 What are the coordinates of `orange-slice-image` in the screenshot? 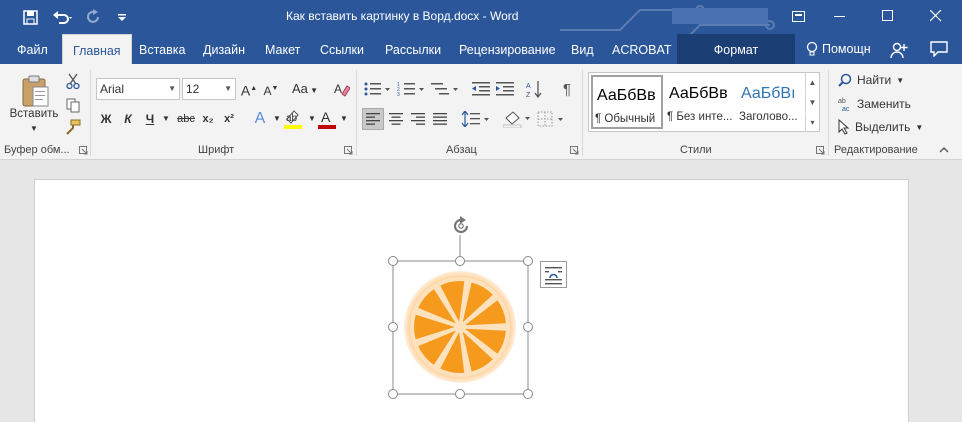 It's located at (460, 327).